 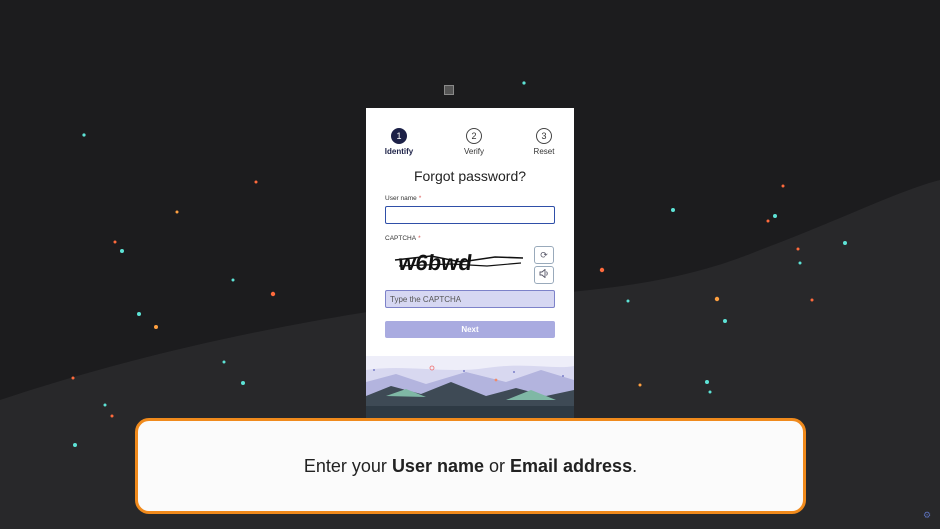 What do you see at coordinates (635, 465) in the screenshot?
I see `callout-suffix: .` at bounding box center [635, 465].